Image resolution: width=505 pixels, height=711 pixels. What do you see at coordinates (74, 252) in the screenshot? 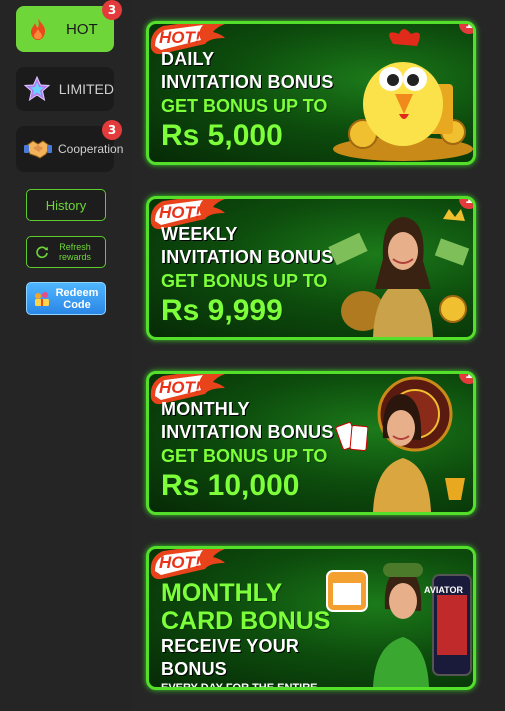
I see `refresh-rewards-label: Refresh rewards` at bounding box center [74, 252].